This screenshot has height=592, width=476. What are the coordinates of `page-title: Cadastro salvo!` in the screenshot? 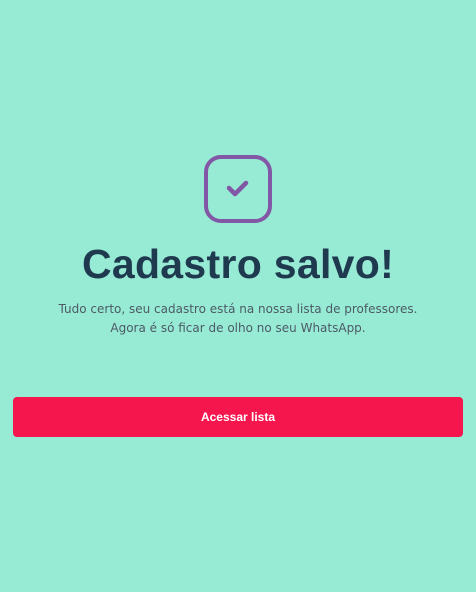 It's located at (238, 264).